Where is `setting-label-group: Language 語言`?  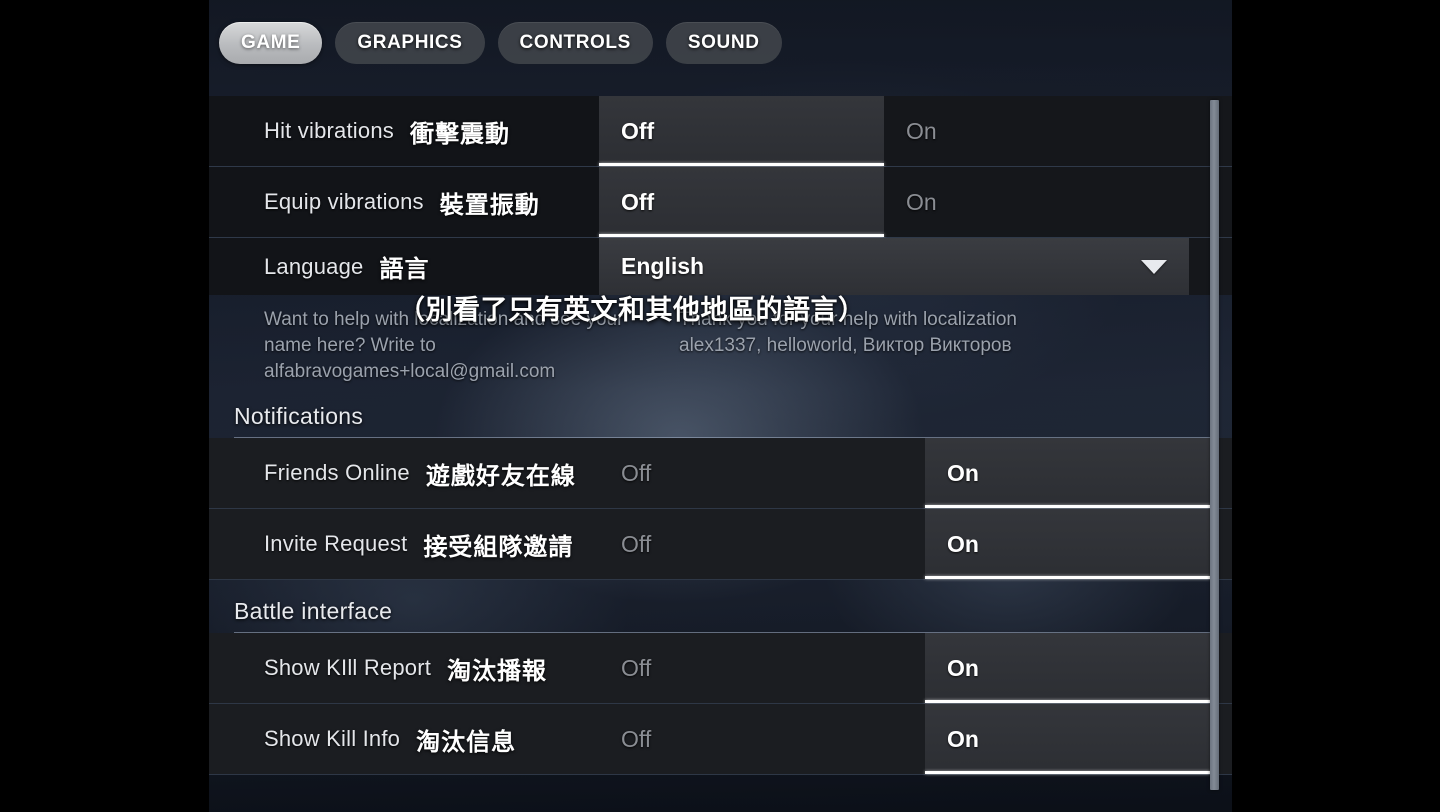
setting-label-group: Language 語言 is located at coordinates (404, 266).